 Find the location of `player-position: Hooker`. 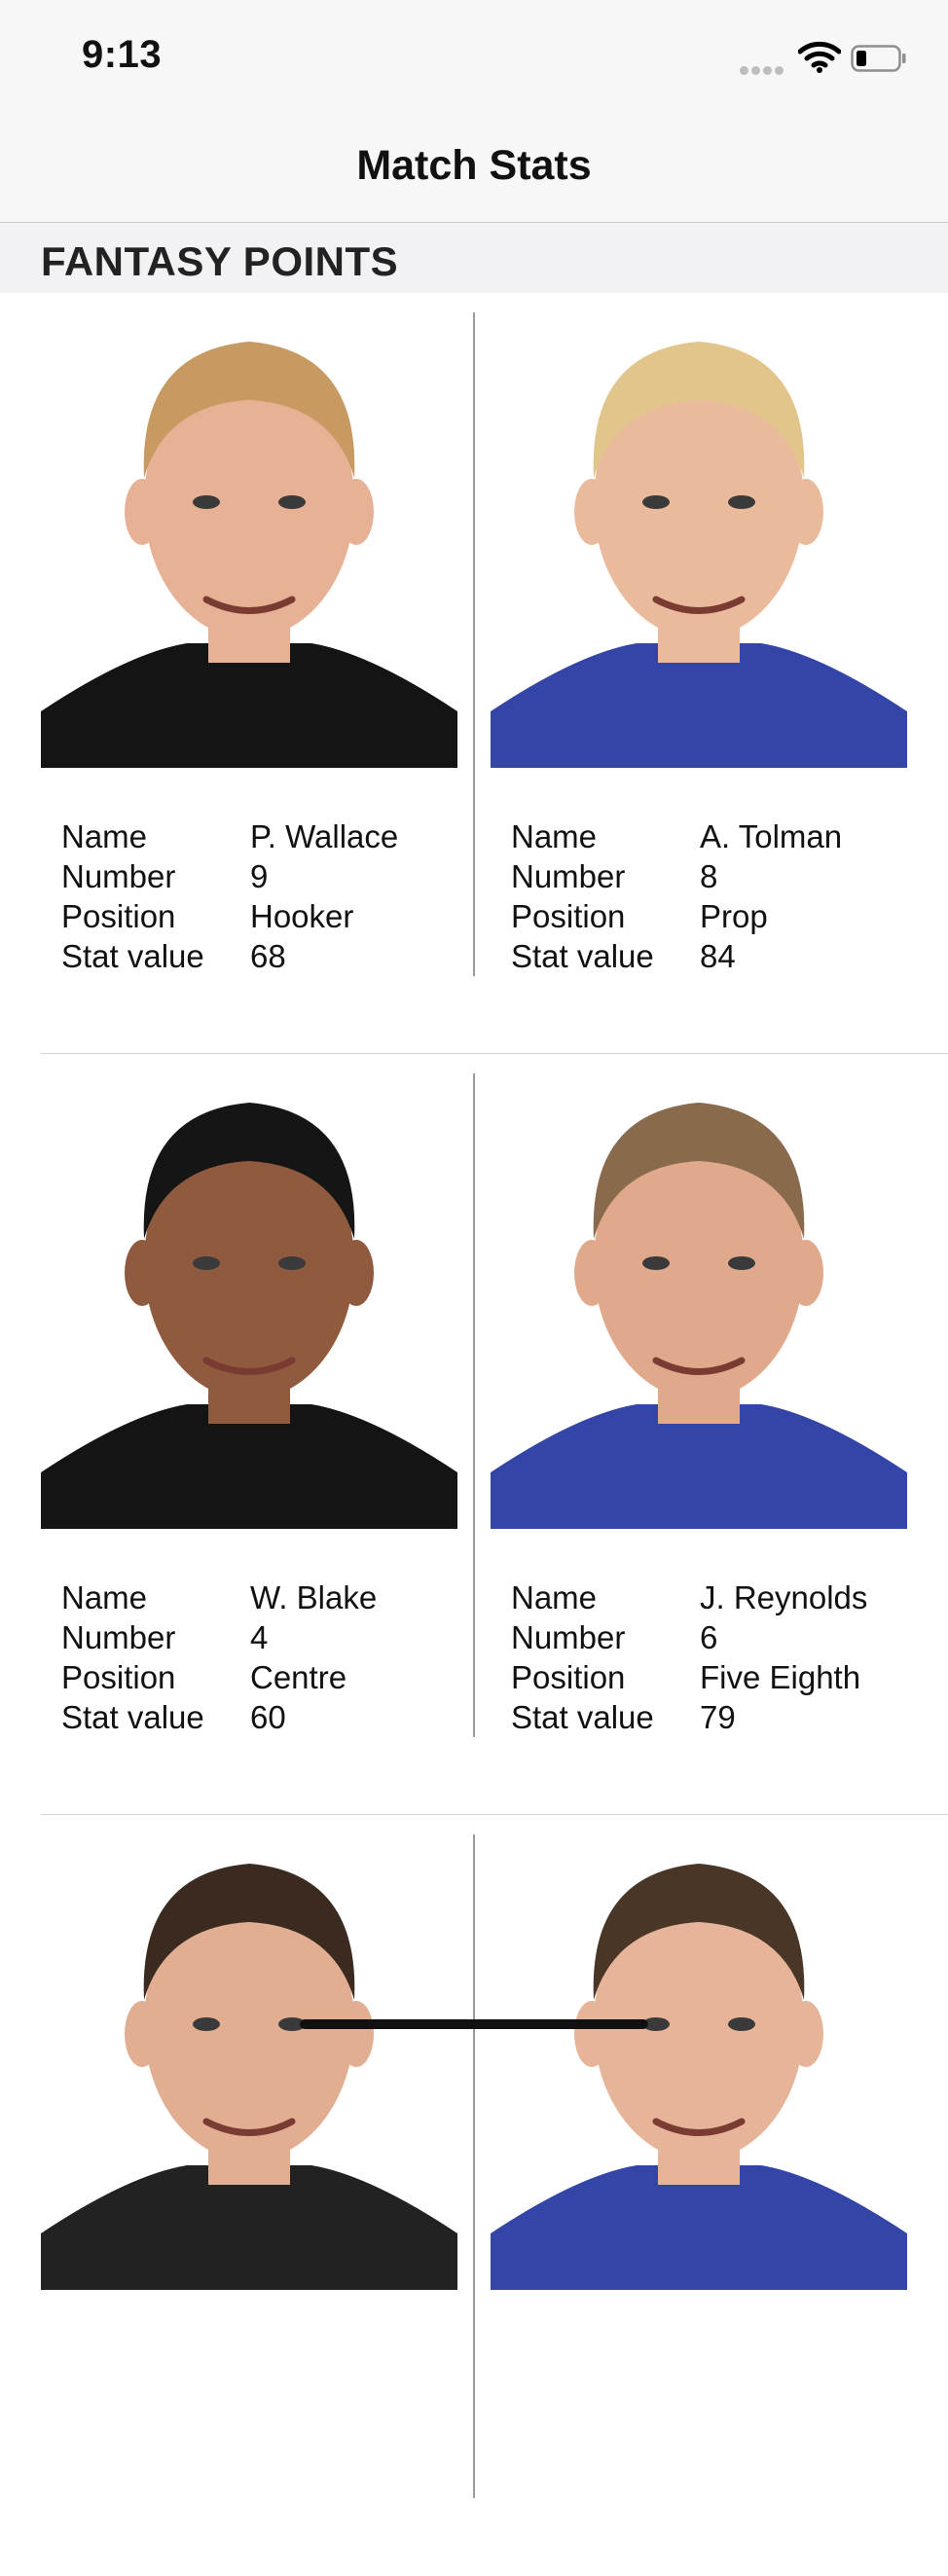

player-position: Hooker is located at coordinates (302, 916).